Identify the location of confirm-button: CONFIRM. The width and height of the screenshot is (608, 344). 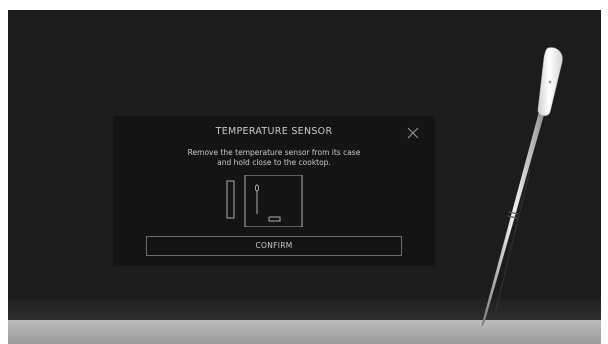
(274, 246).